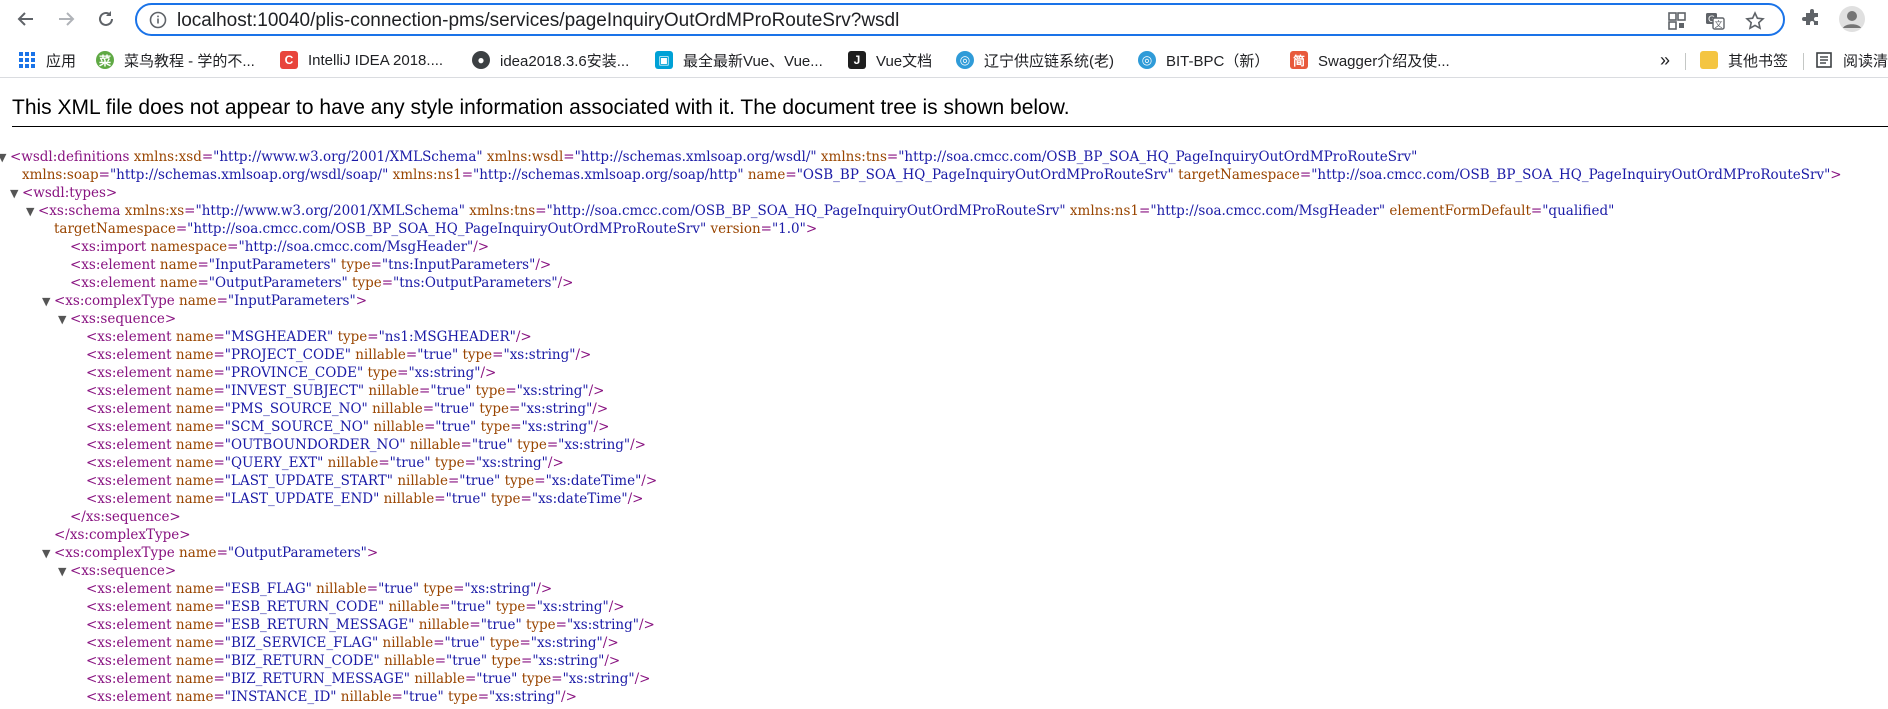  What do you see at coordinates (1239, 175) in the screenshot?
I see `xml-attr-name: targetNamespace` at bounding box center [1239, 175].